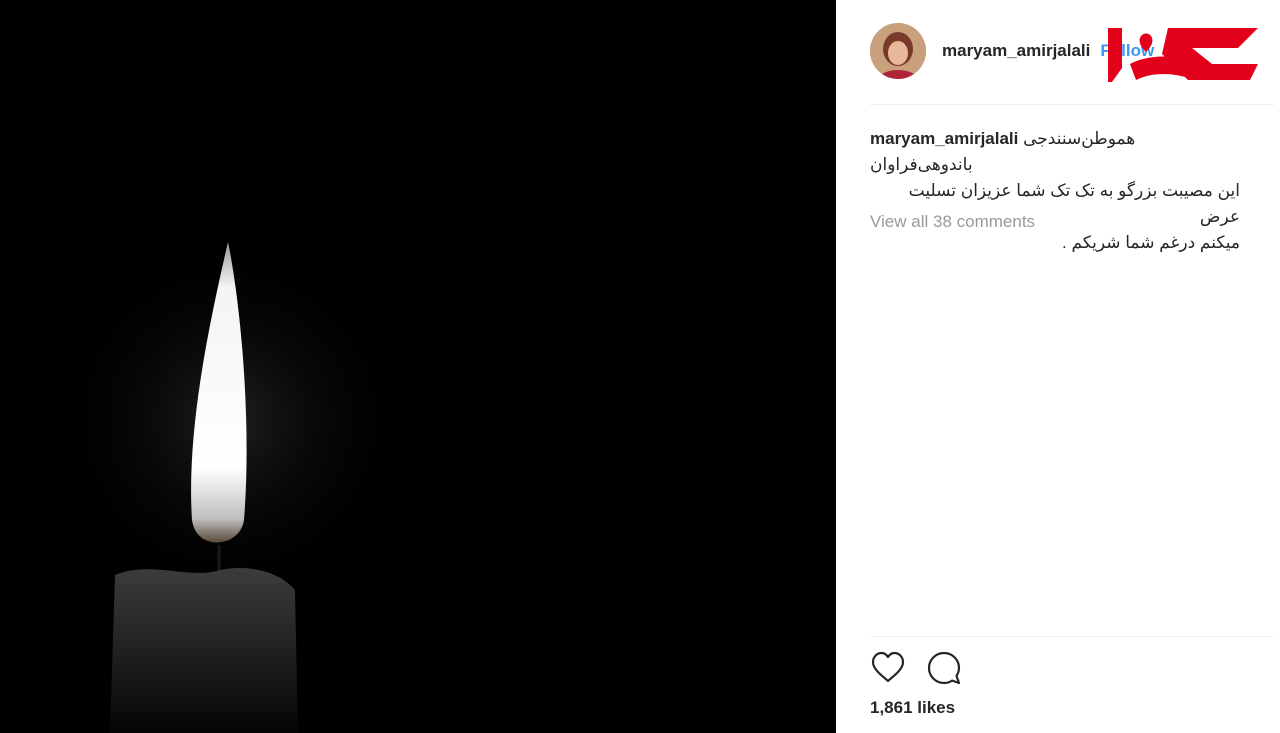 The image size is (1280, 733). Describe the element at coordinates (944, 668) in the screenshot. I see `comment-icon` at that location.